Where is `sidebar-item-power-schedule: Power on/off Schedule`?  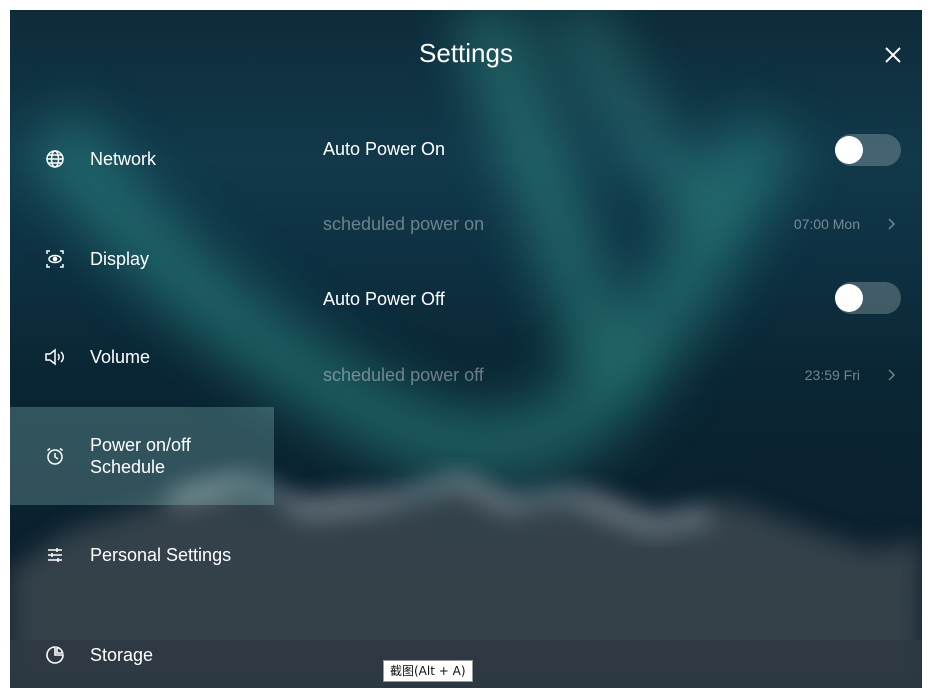 sidebar-item-power-schedule: Power on/off Schedule is located at coordinates (142, 456).